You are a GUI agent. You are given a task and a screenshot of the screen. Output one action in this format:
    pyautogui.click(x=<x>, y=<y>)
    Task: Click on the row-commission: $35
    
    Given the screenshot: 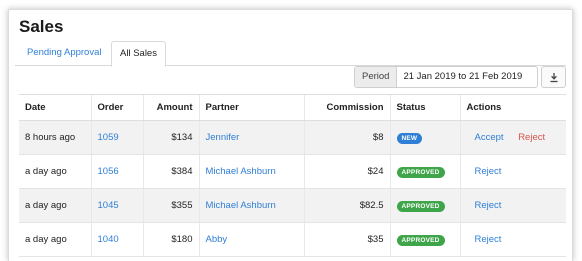 What is the action you would take?
    pyautogui.click(x=346, y=239)
    